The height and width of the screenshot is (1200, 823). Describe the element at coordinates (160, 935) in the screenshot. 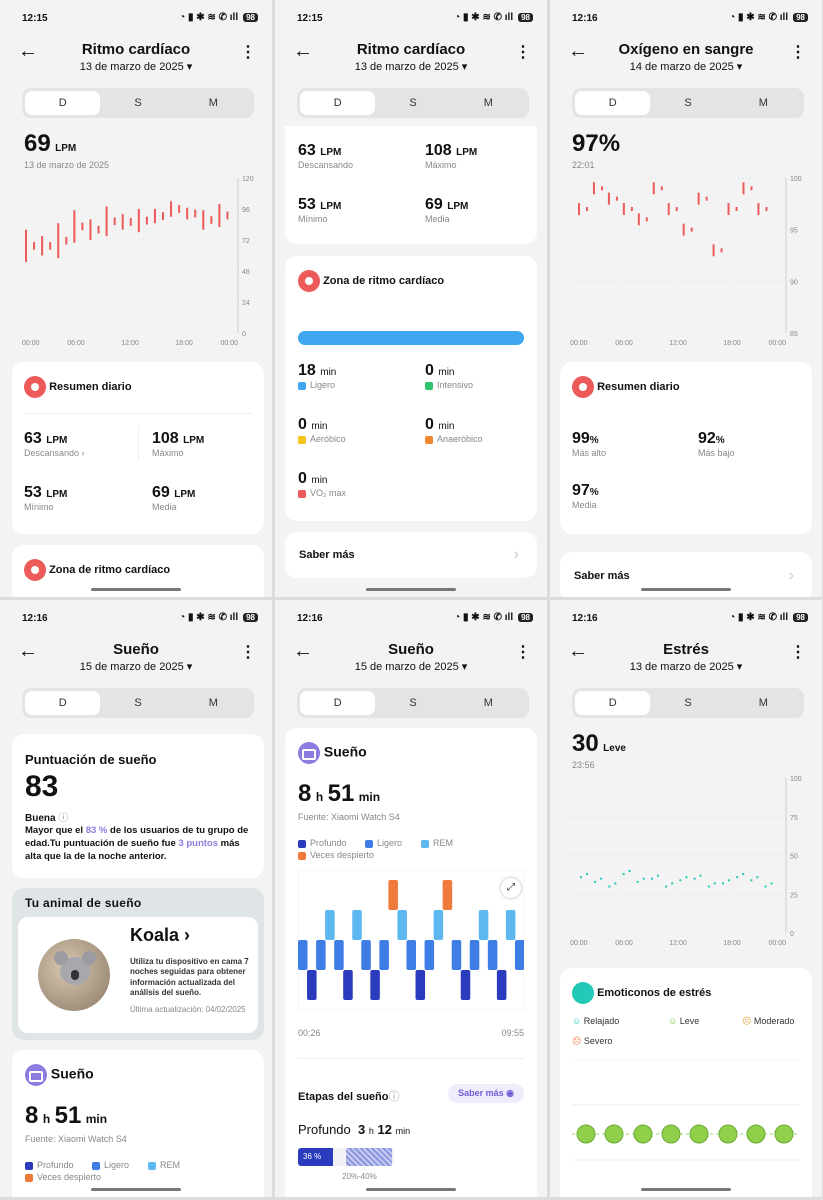

I see `animal-name-link: Koala ›` at that location.